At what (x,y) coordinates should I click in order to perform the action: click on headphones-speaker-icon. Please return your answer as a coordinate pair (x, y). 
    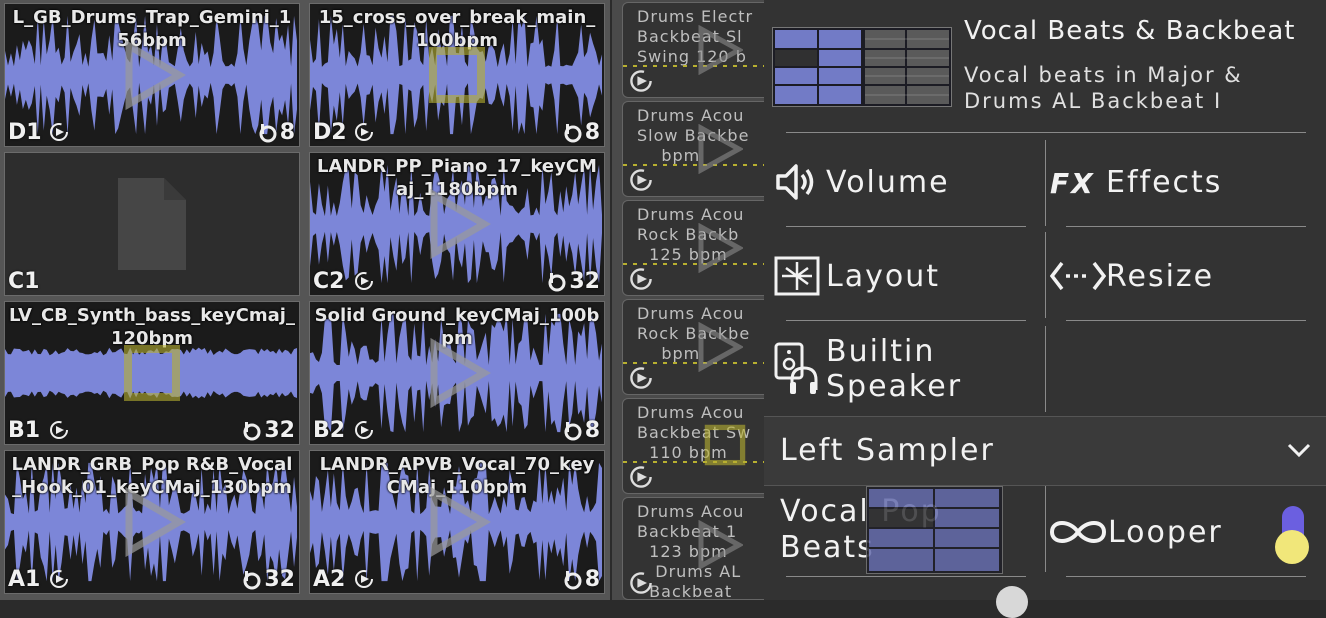
    Looking at the image, I should click on (796, 368).